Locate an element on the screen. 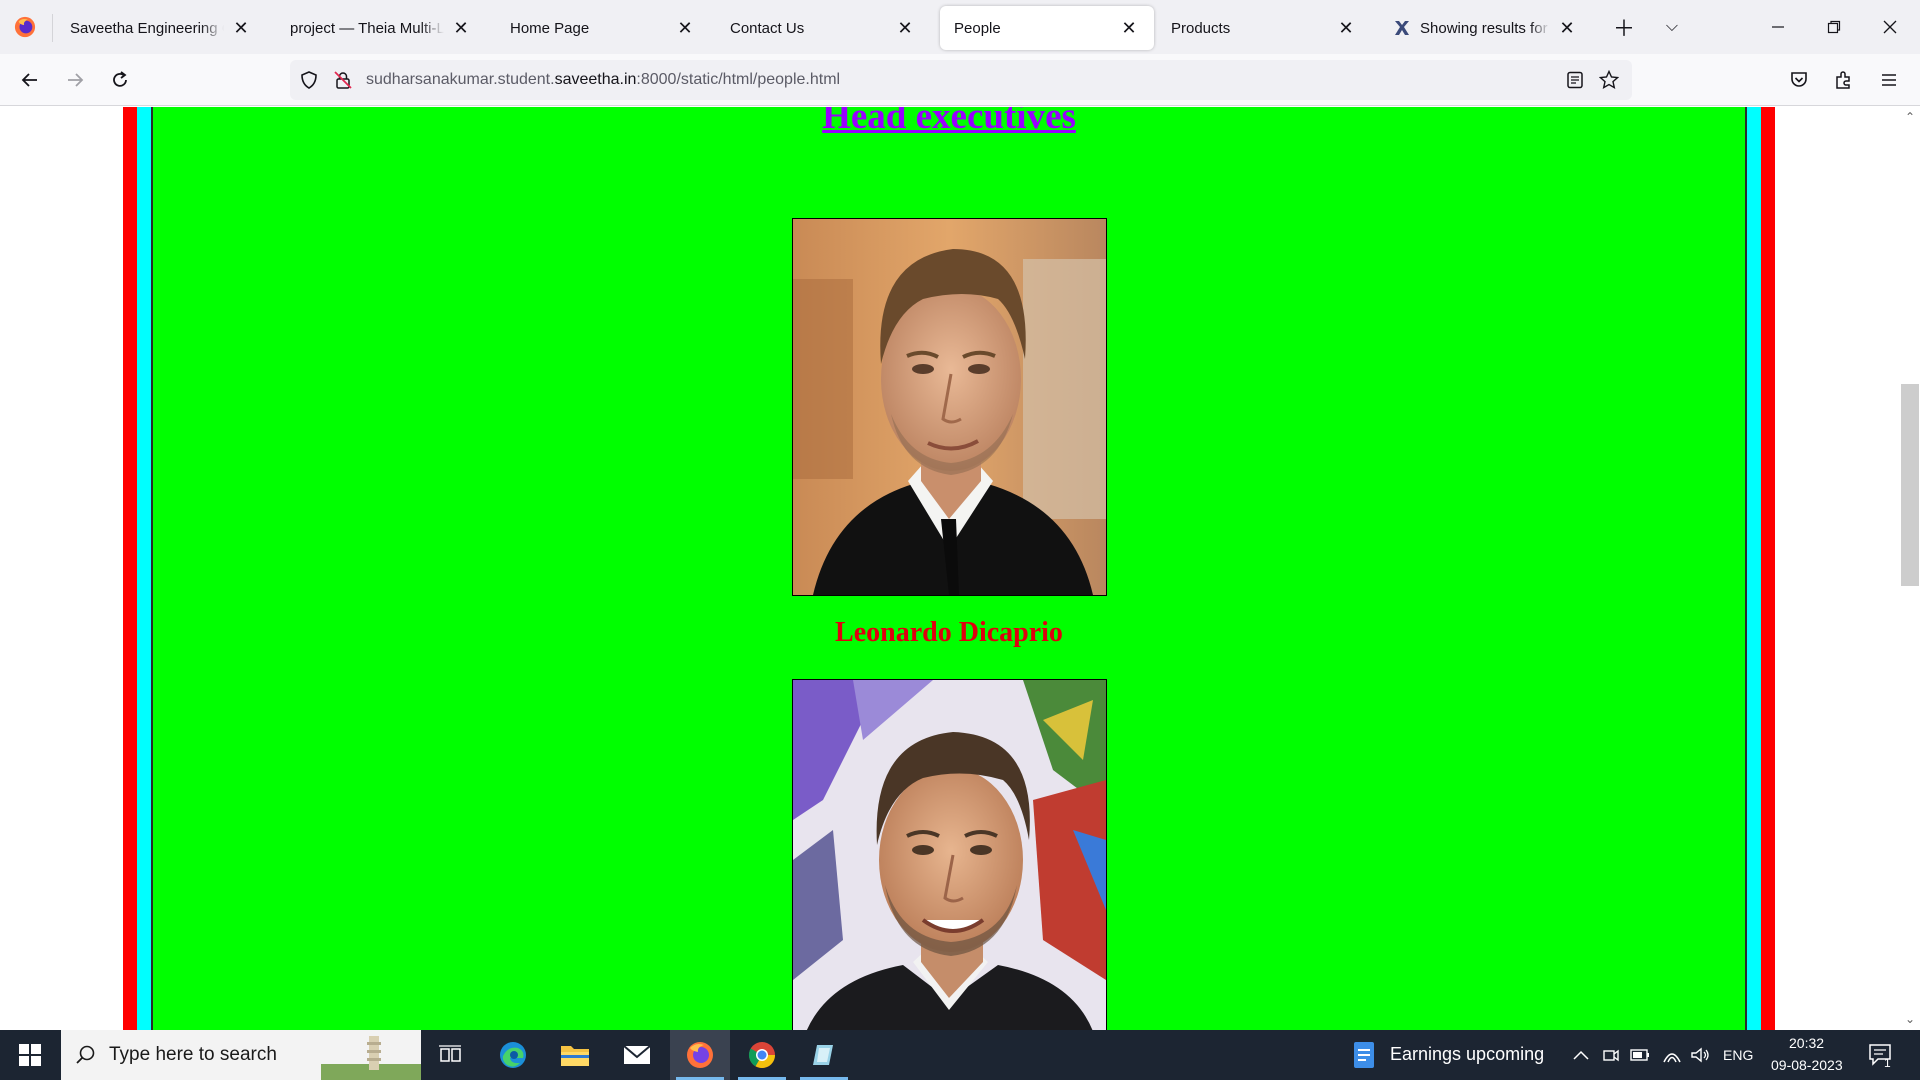  tab-favicon-icon is located at coordinates (1402, 28).